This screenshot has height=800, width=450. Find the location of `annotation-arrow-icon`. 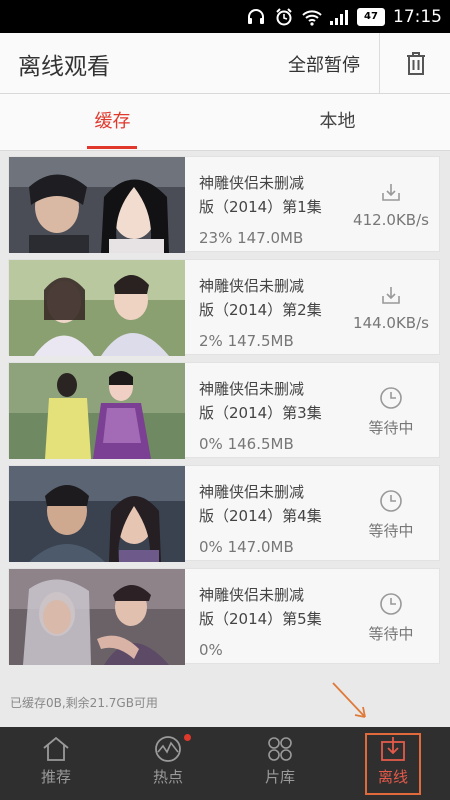

annotation-arrow-icon is located at coordinates (349, 700).